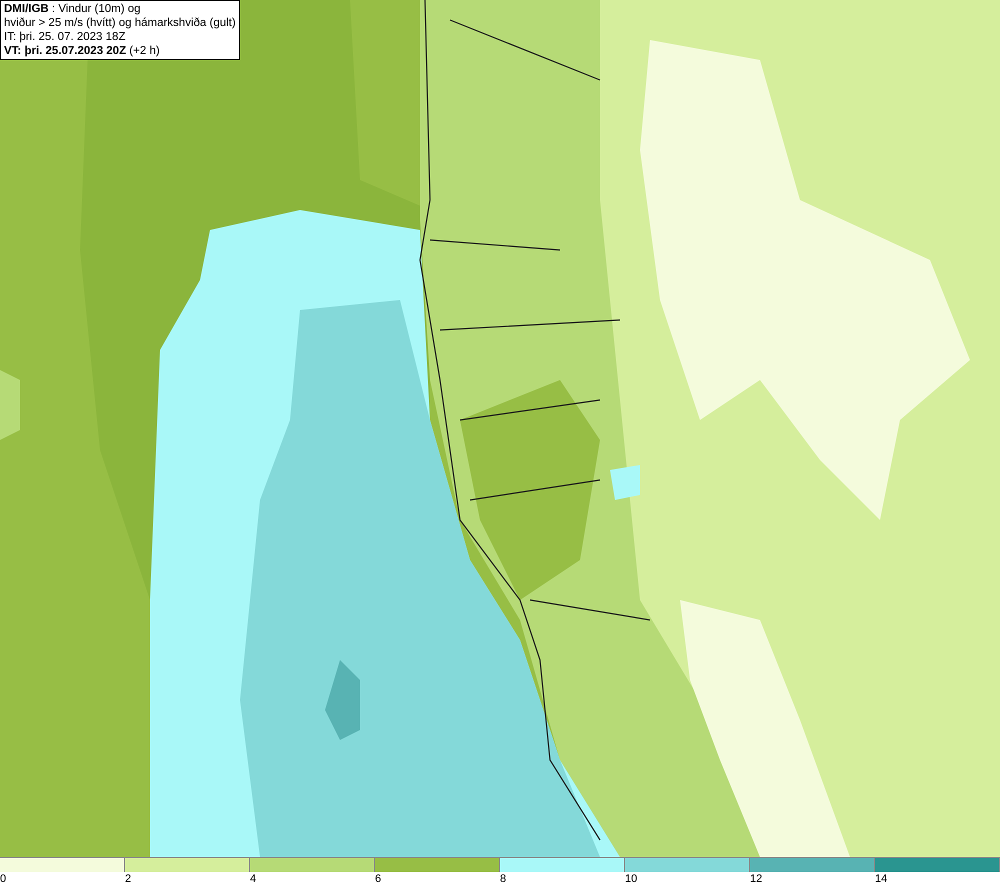 The height and width of the screenshot is (887, 1000). Describe the element at coordinates (120, 23) in the screenshot. I see `info-line: hviður > 25 m/s (hvítt) og hámarkshviða (gult)` at that location.